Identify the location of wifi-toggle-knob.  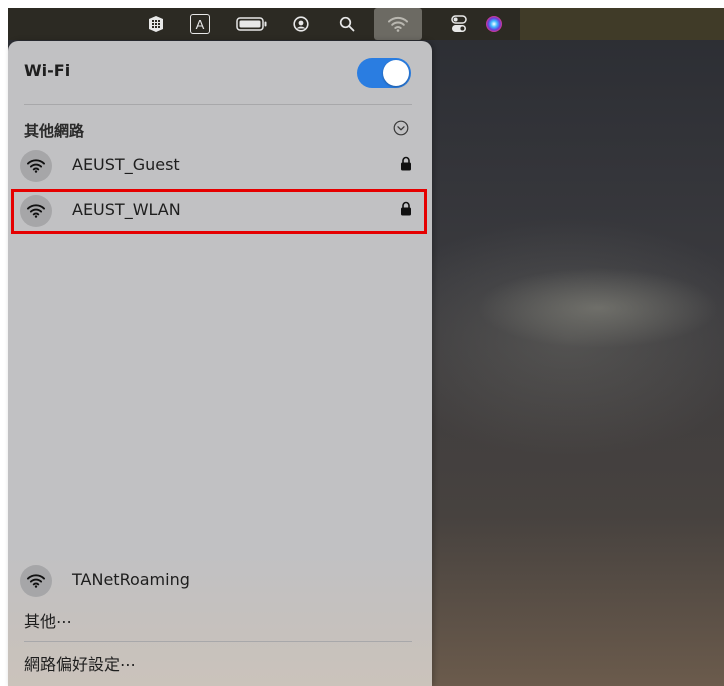
(396, 73).